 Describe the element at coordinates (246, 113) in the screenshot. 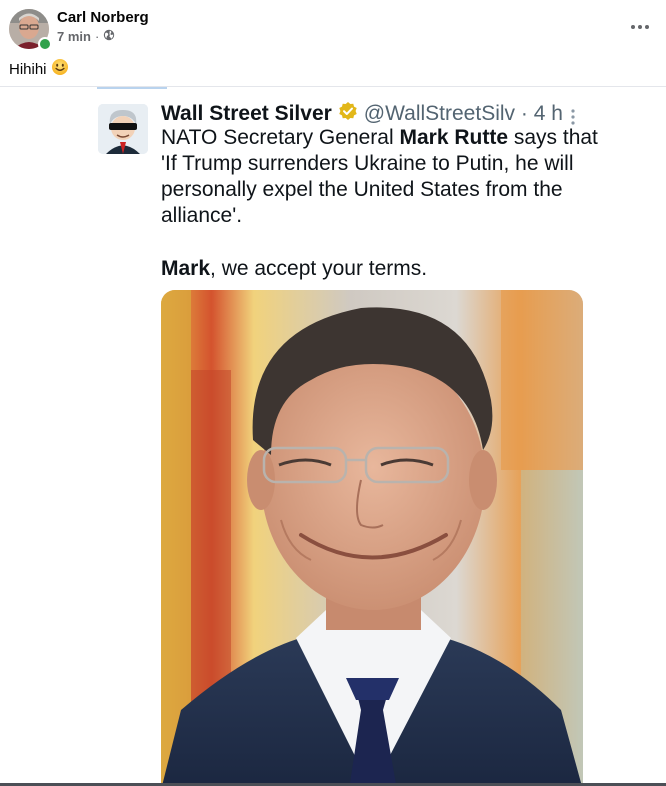

I see `tweet-author-name: Wall Street Silver` at that location.